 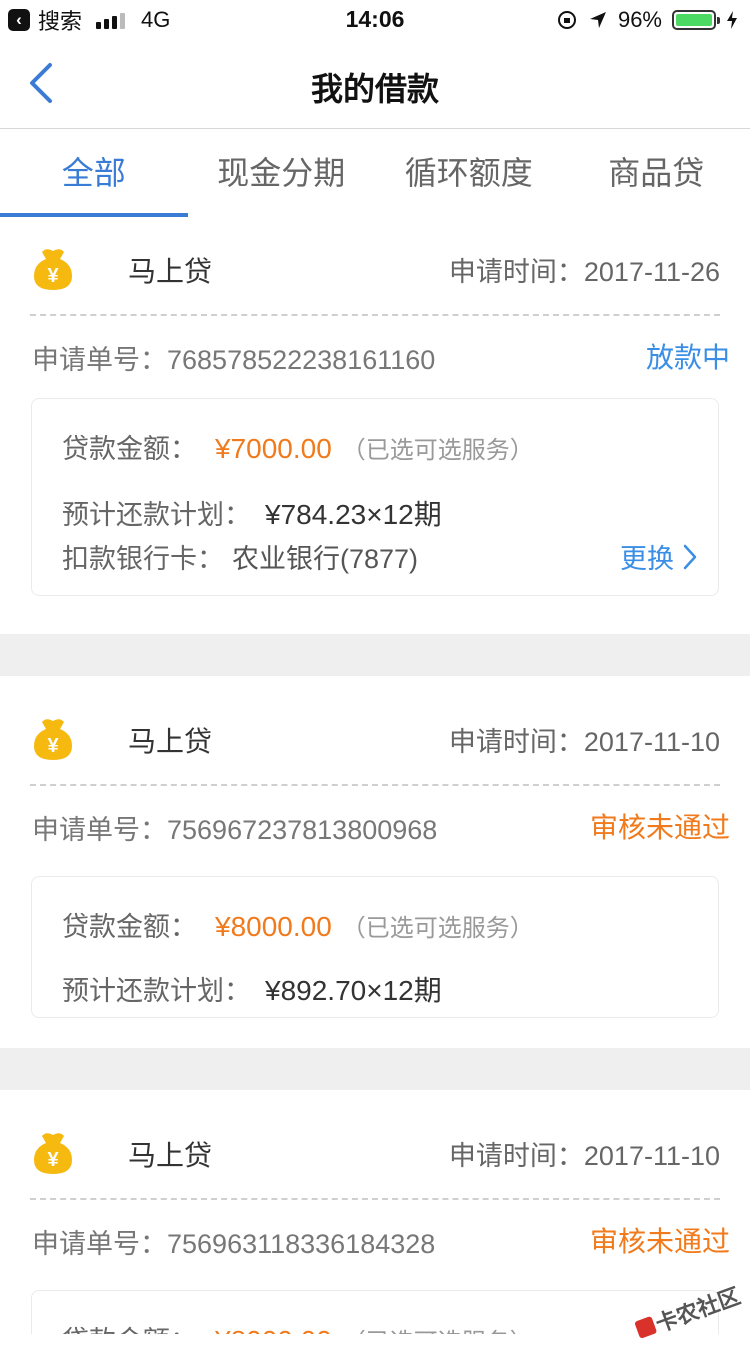 I want to click on apply-time: 申请时间：2017-11-26, so click(x=584, y=269).